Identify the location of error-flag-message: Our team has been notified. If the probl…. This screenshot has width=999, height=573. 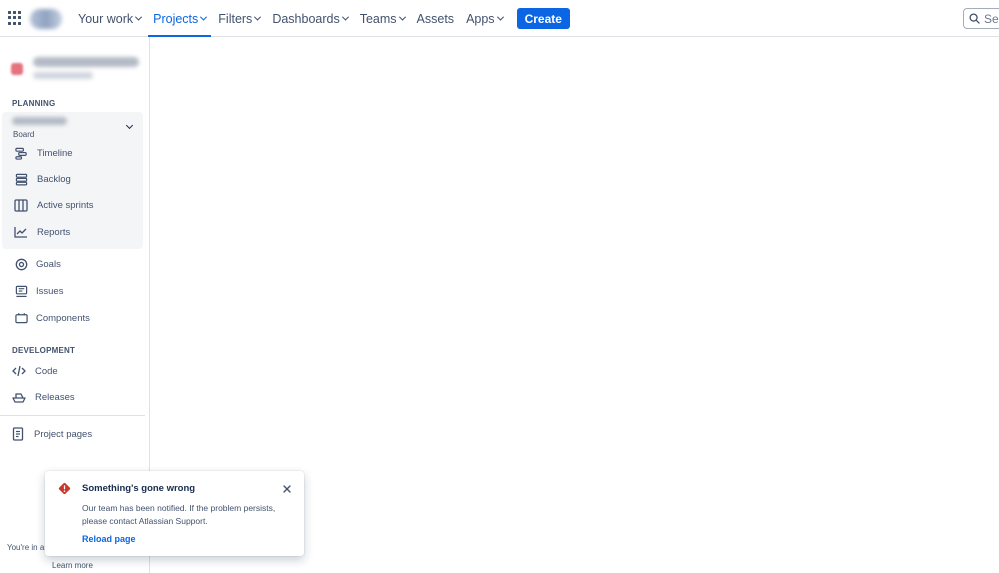
(179, 514).